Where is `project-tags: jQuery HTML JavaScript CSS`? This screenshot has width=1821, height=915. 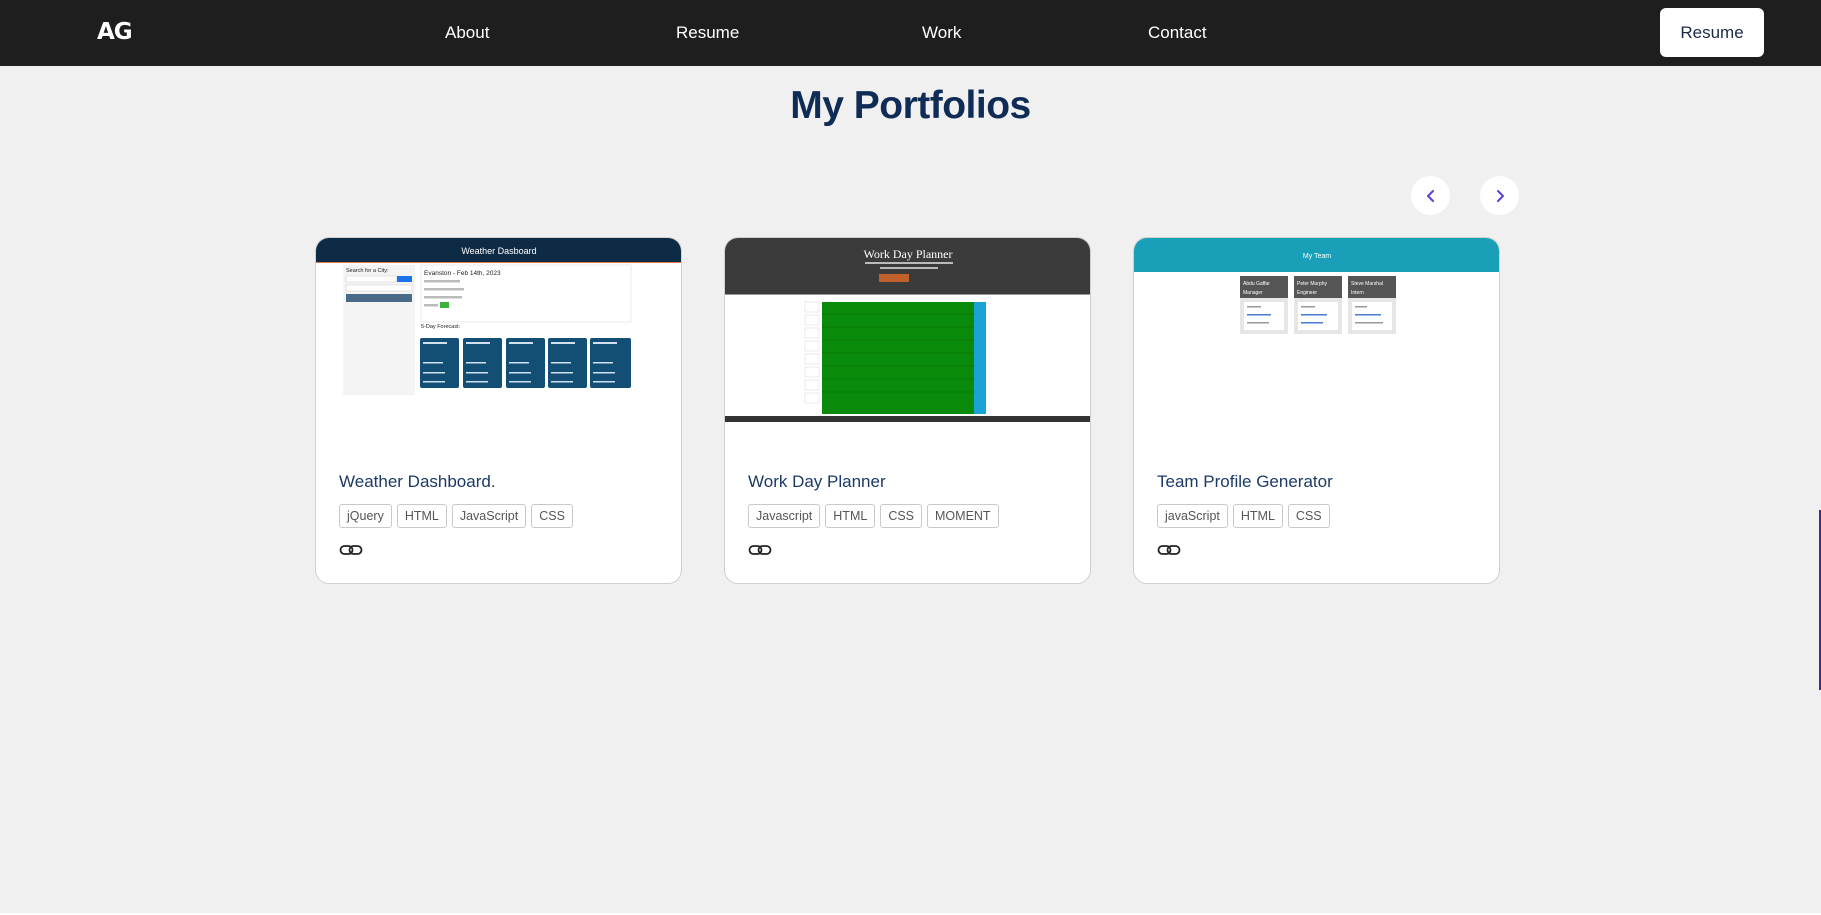
project-tags: jQuery HTML JavaScript CSS is located at coordinates (456, 516).